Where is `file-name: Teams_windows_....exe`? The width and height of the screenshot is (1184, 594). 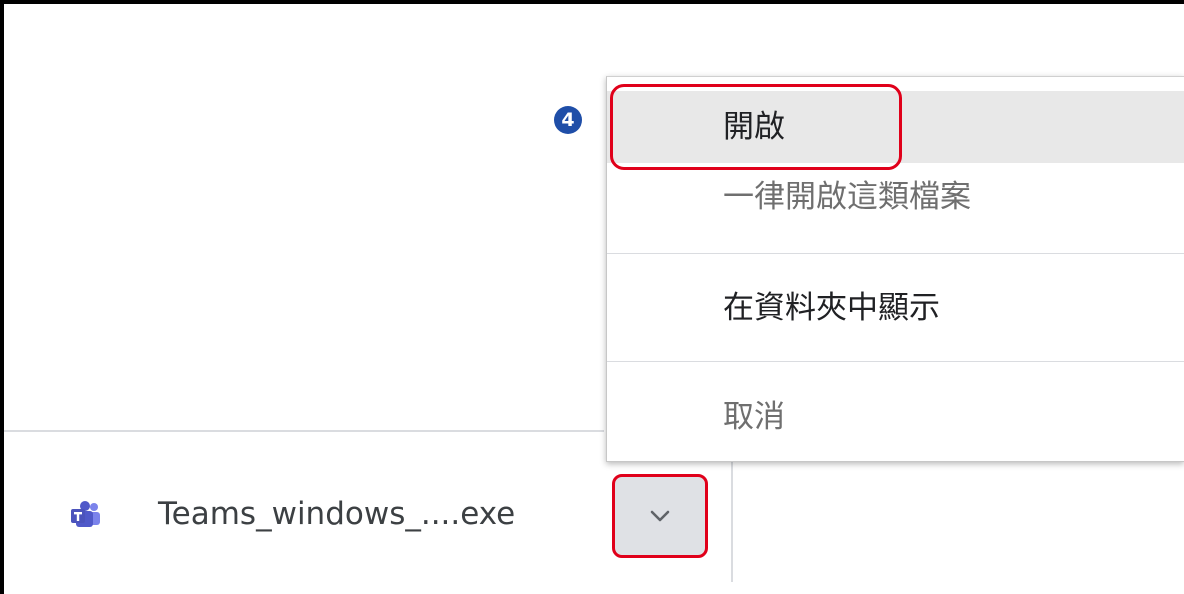 file-name: Teams_windows_....exe is located at coordinates (336, 514).